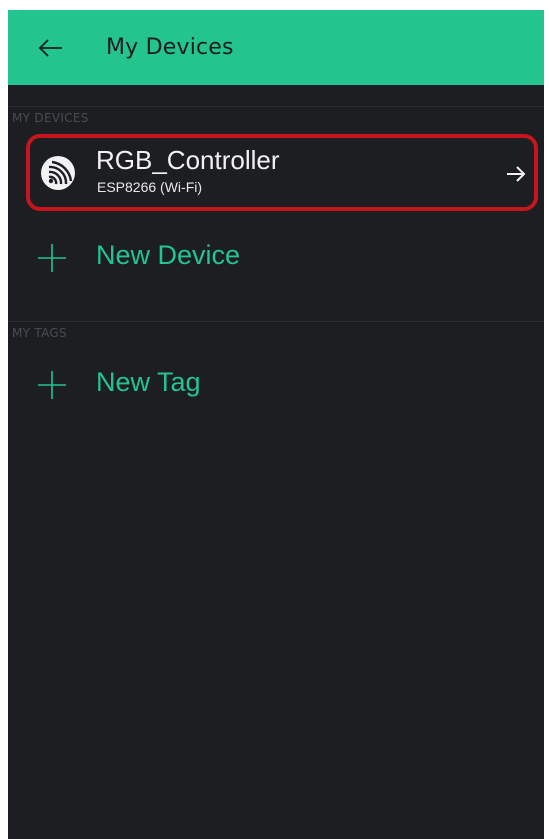 The height and width of the screenshot is (839, 549). I want to click on section-label-my-tags: MY TAGS, so click(39, 333).